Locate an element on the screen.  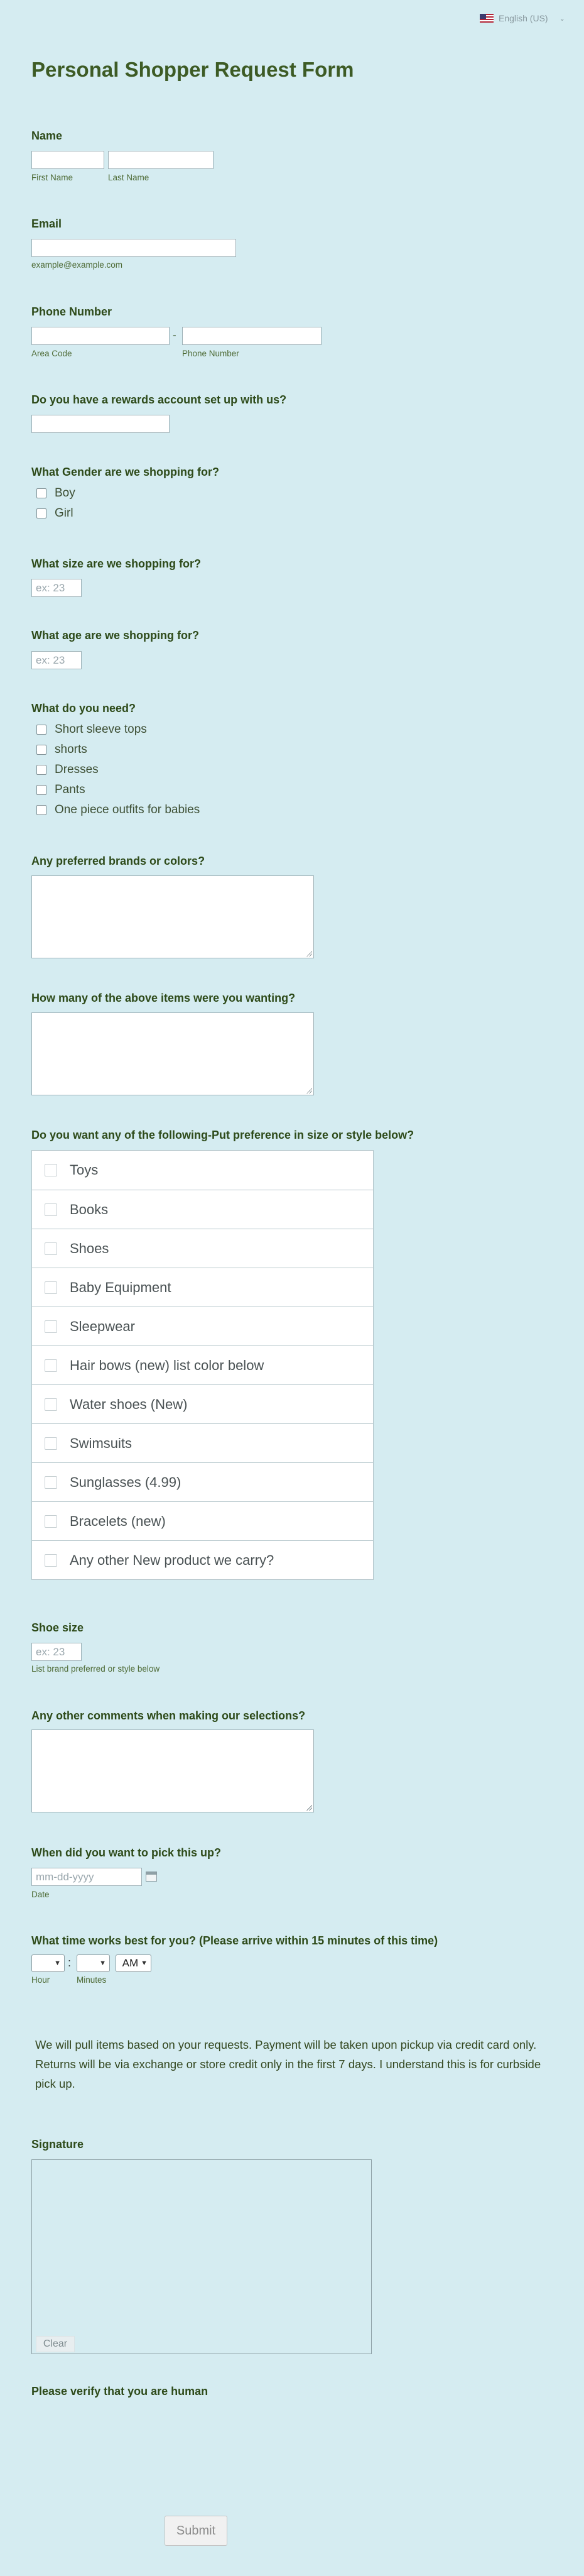
gender-option-boy: Boy is located at coordinates (55, 493).